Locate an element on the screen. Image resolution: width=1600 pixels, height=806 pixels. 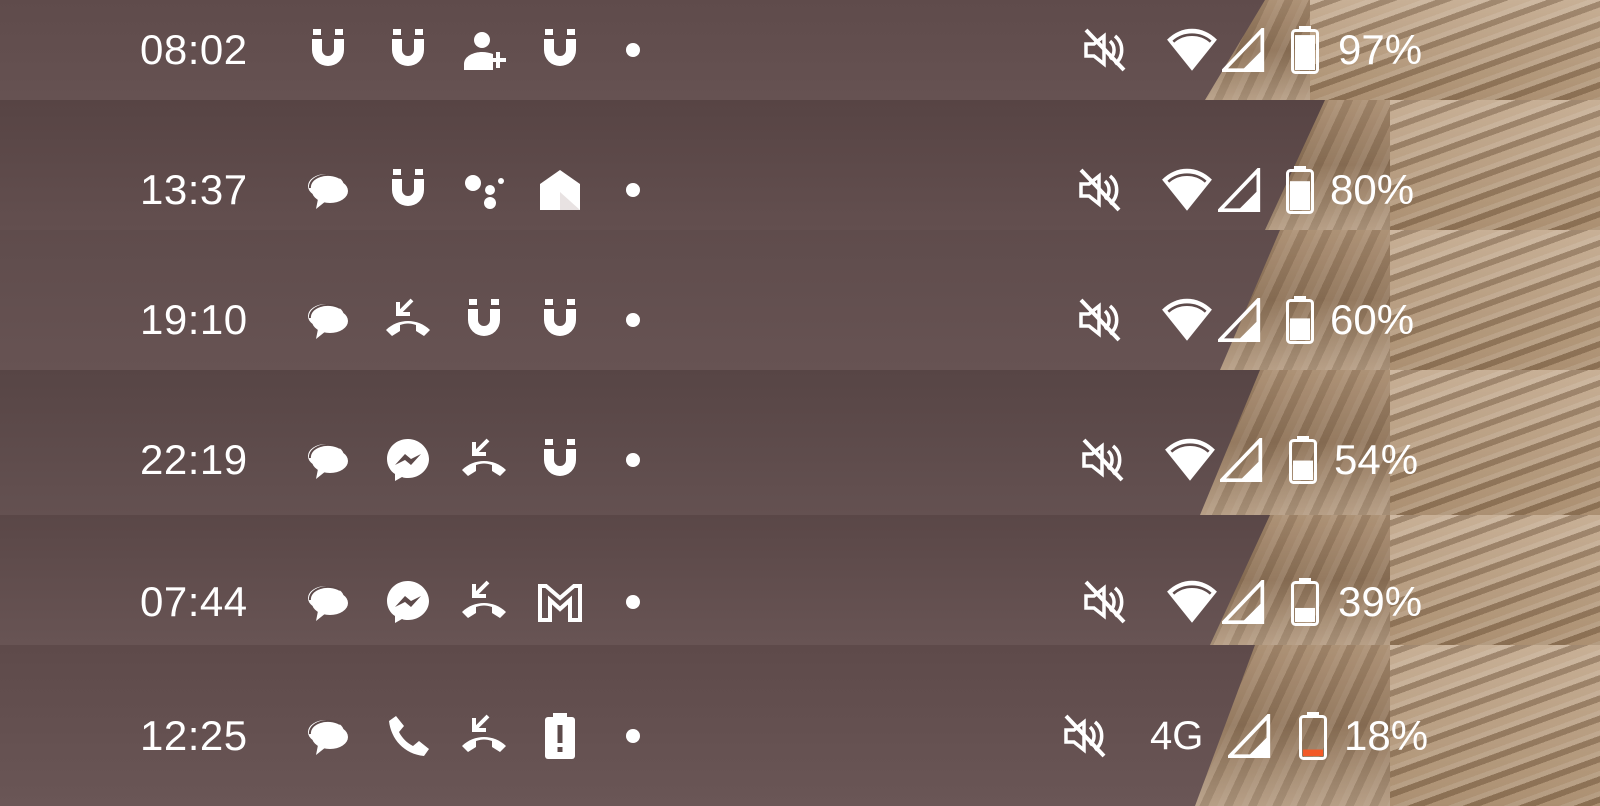
assistant-dots-icon is located at coordinates (484, 190).